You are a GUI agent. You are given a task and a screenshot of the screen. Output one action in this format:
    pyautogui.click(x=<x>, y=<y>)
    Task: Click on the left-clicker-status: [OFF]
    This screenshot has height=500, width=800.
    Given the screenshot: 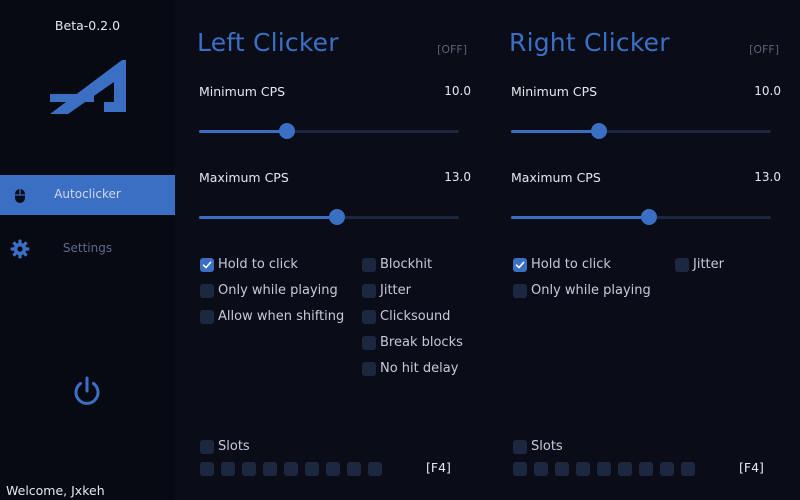 What is the action you would take?
    pyautogui.click(x=452, y=49)
    